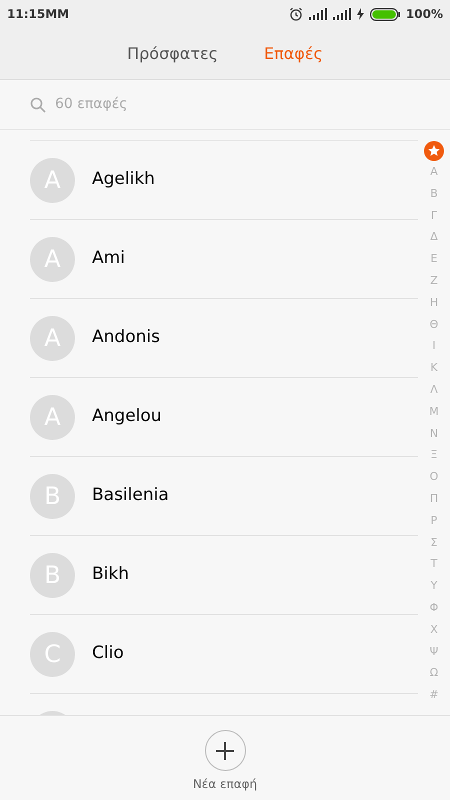 Image resolution: width=450 pixels, height=800 pixels. I want to click on index-letter: Ω, so click(434, 673).